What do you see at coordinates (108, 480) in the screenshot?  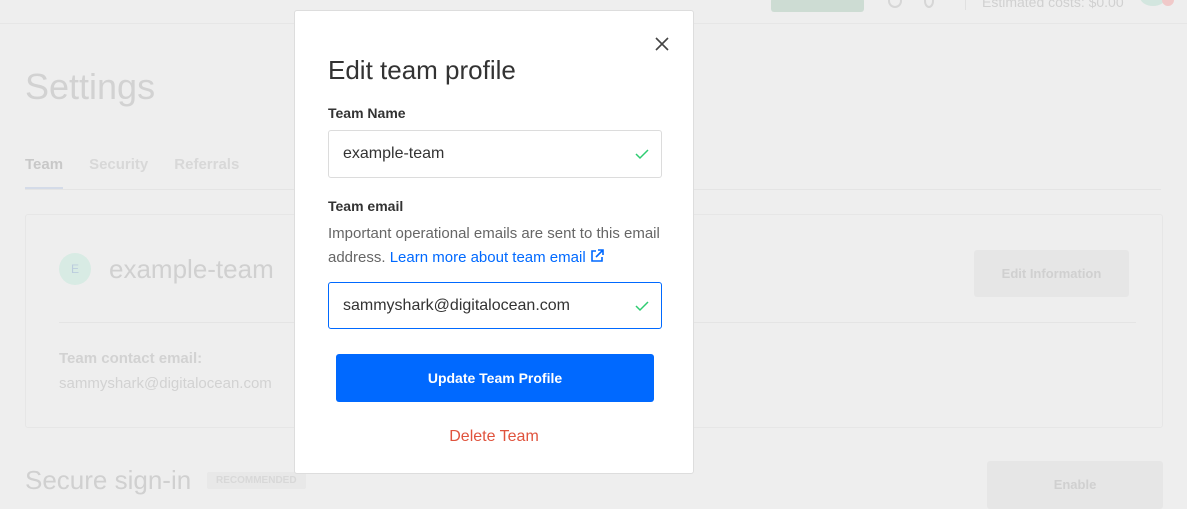 I see `secure-signin-title: Secure sign-in` at bounding box center [108, 480].